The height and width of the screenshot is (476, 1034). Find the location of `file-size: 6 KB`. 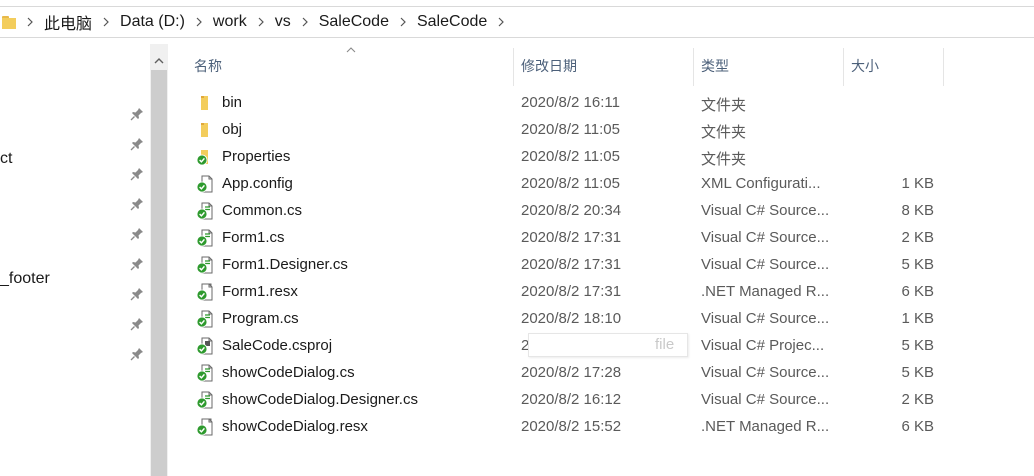

file-size: 6 KB is located at coordinates (917, 426).